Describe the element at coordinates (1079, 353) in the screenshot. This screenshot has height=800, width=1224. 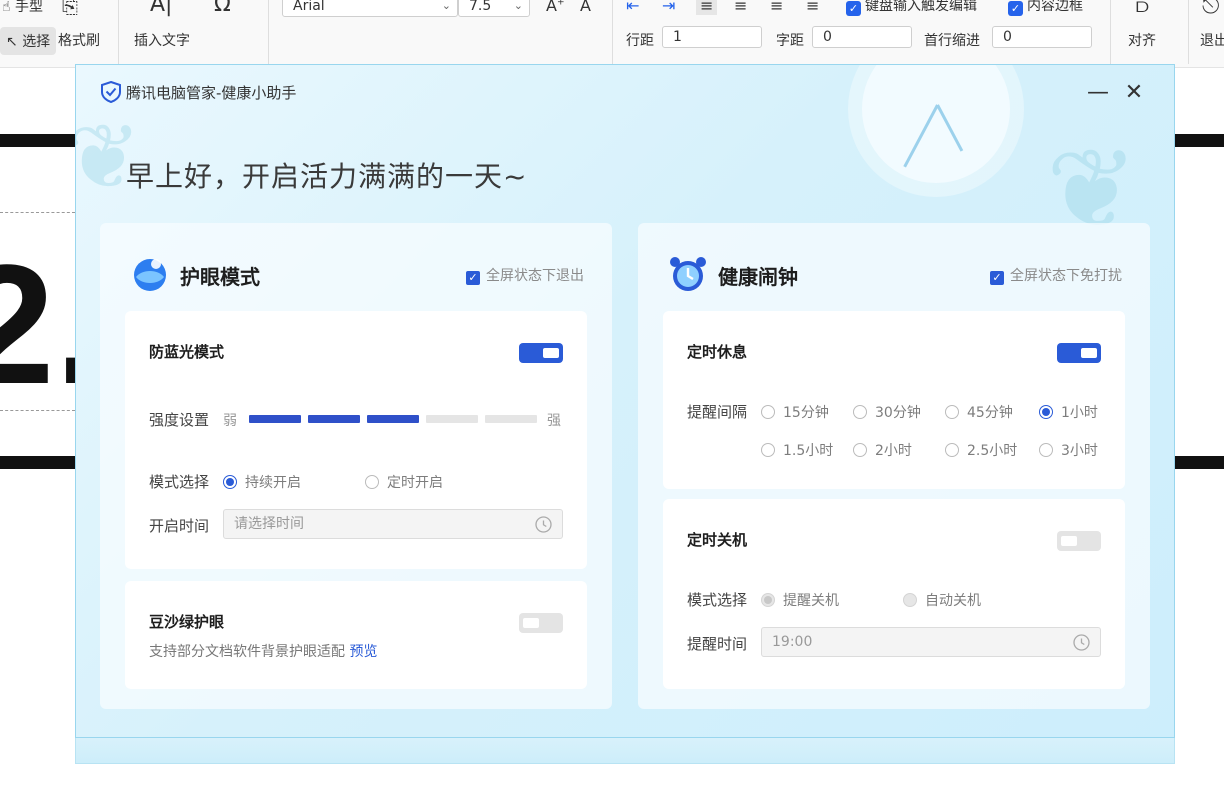
I see `timed-rest-toggle` at that location.